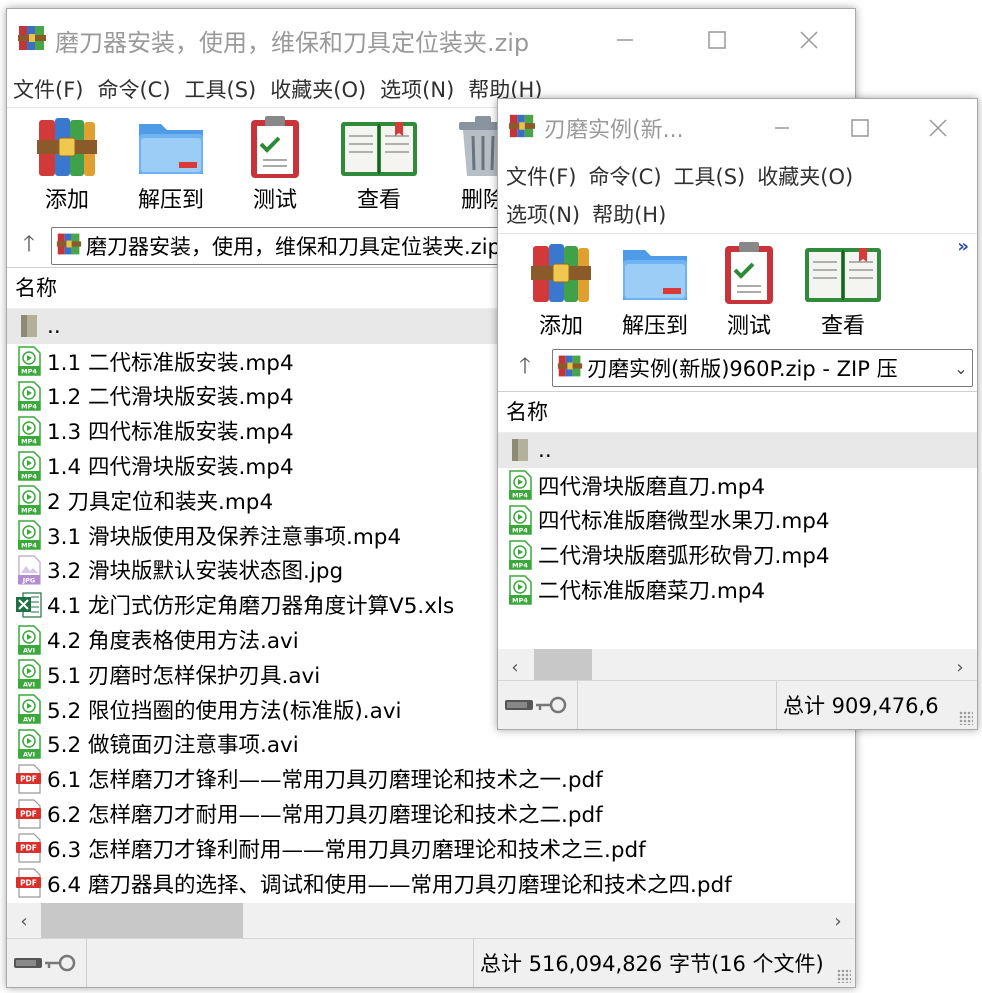 The width and height of the screenshot is (982, 993). What do you see at coordinates (170, 363) in the screenshot?
I see `file-name: 1.1 二代标准版安装.mp4` at bounding box center [170, 363].